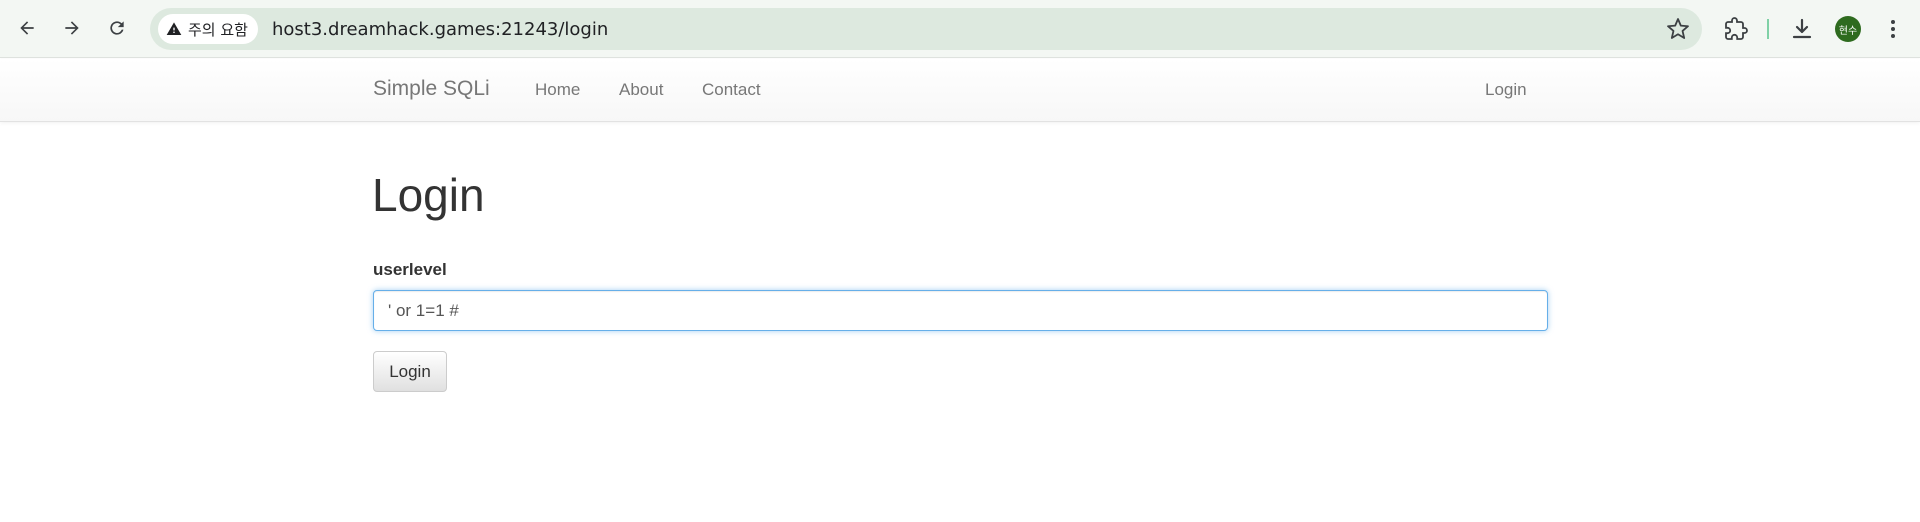 This screenshot has width=1920, height=522. Describe the element at coordinates (731, 90) in the screenshot. I see `nav-link-contact: Contact` at that location.